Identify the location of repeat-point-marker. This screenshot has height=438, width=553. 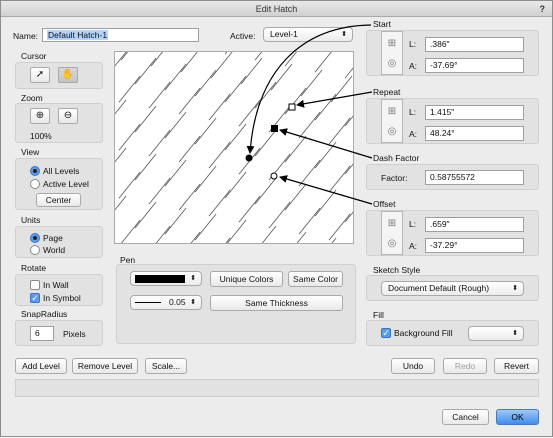
(292, 107).